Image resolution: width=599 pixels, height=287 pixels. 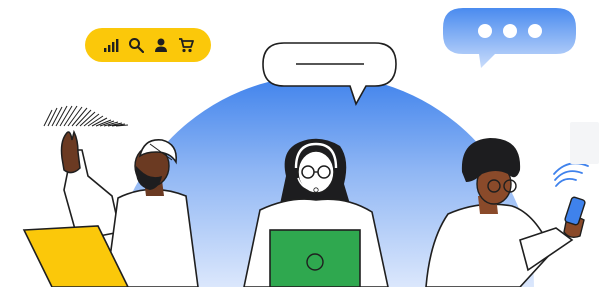 What do you see at coordinates (148, 45) in the screenshot?
I see `status-pill` at bounding box center [148, 45].